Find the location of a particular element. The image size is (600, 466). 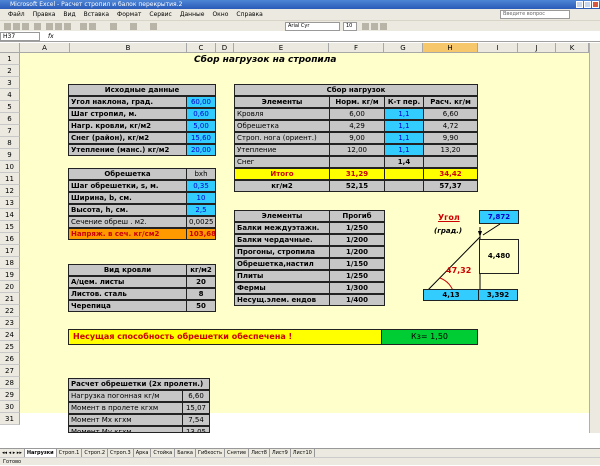

sheet-tab: Лист9 is located at coordinates (280, 453).